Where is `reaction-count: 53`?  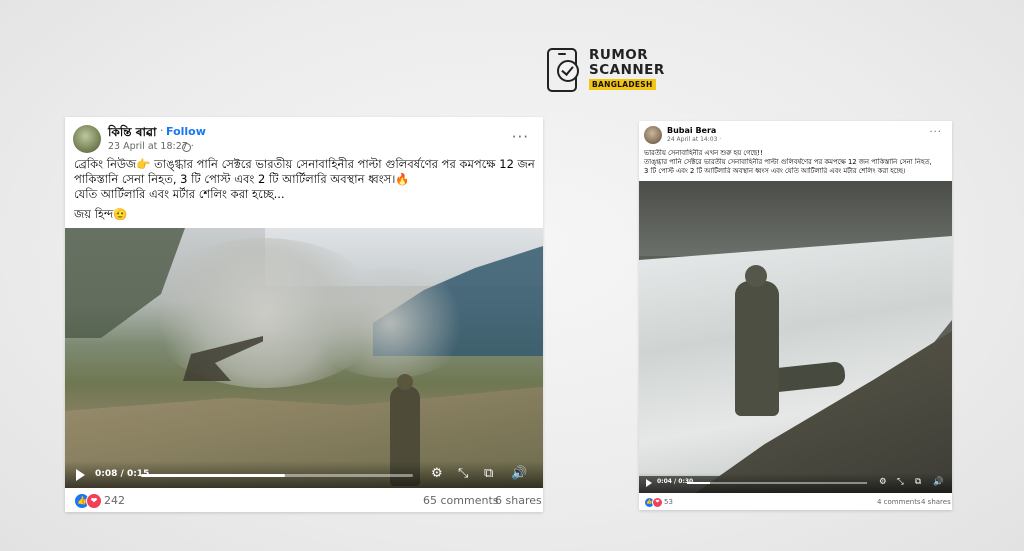
reaction-count: 53 is located at coordinates (668, 502).